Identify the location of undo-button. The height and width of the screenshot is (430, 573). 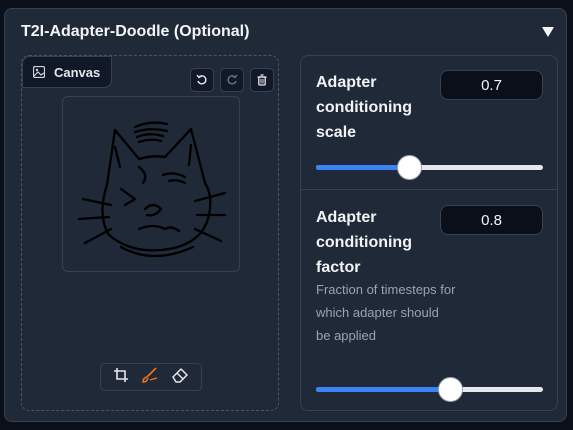
(202, 80).